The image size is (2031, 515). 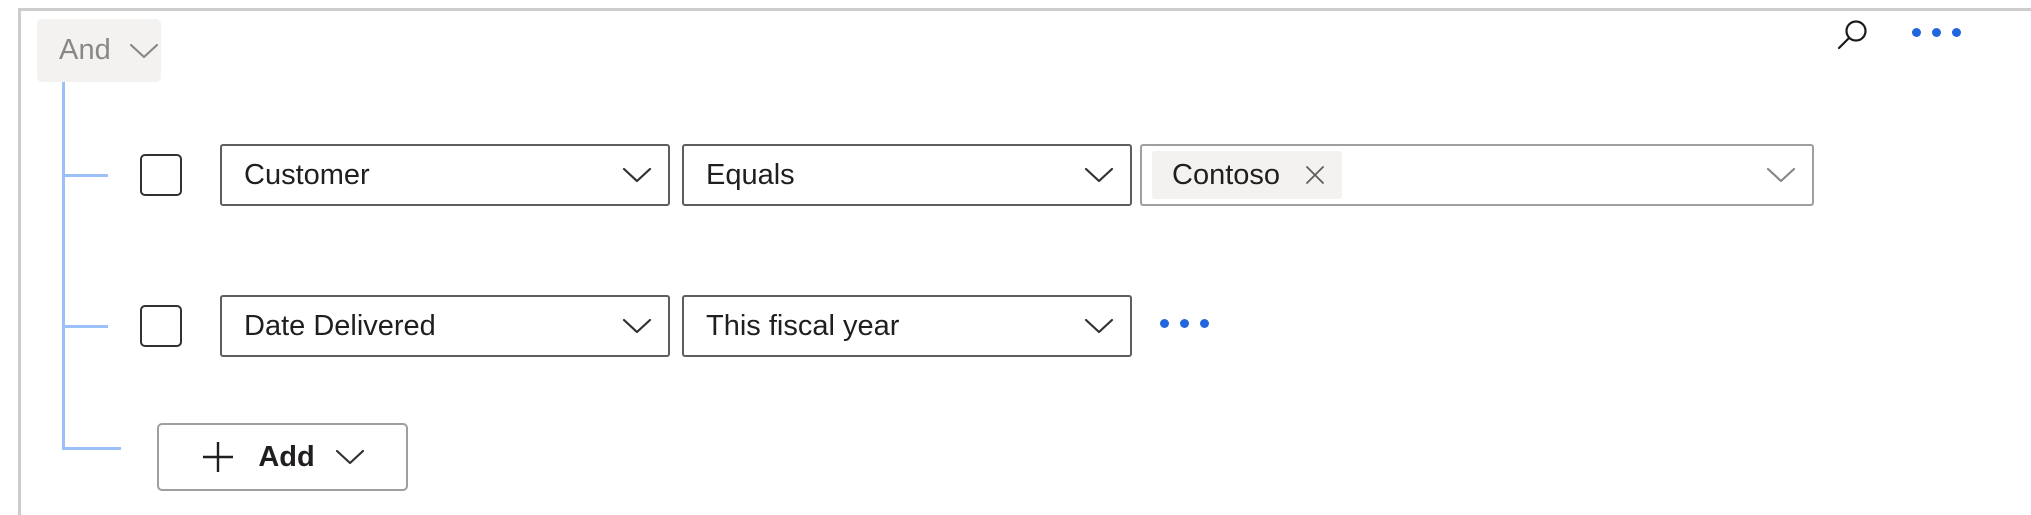 I want to click on tree-connector-trunk, so click(x=63, y=266).